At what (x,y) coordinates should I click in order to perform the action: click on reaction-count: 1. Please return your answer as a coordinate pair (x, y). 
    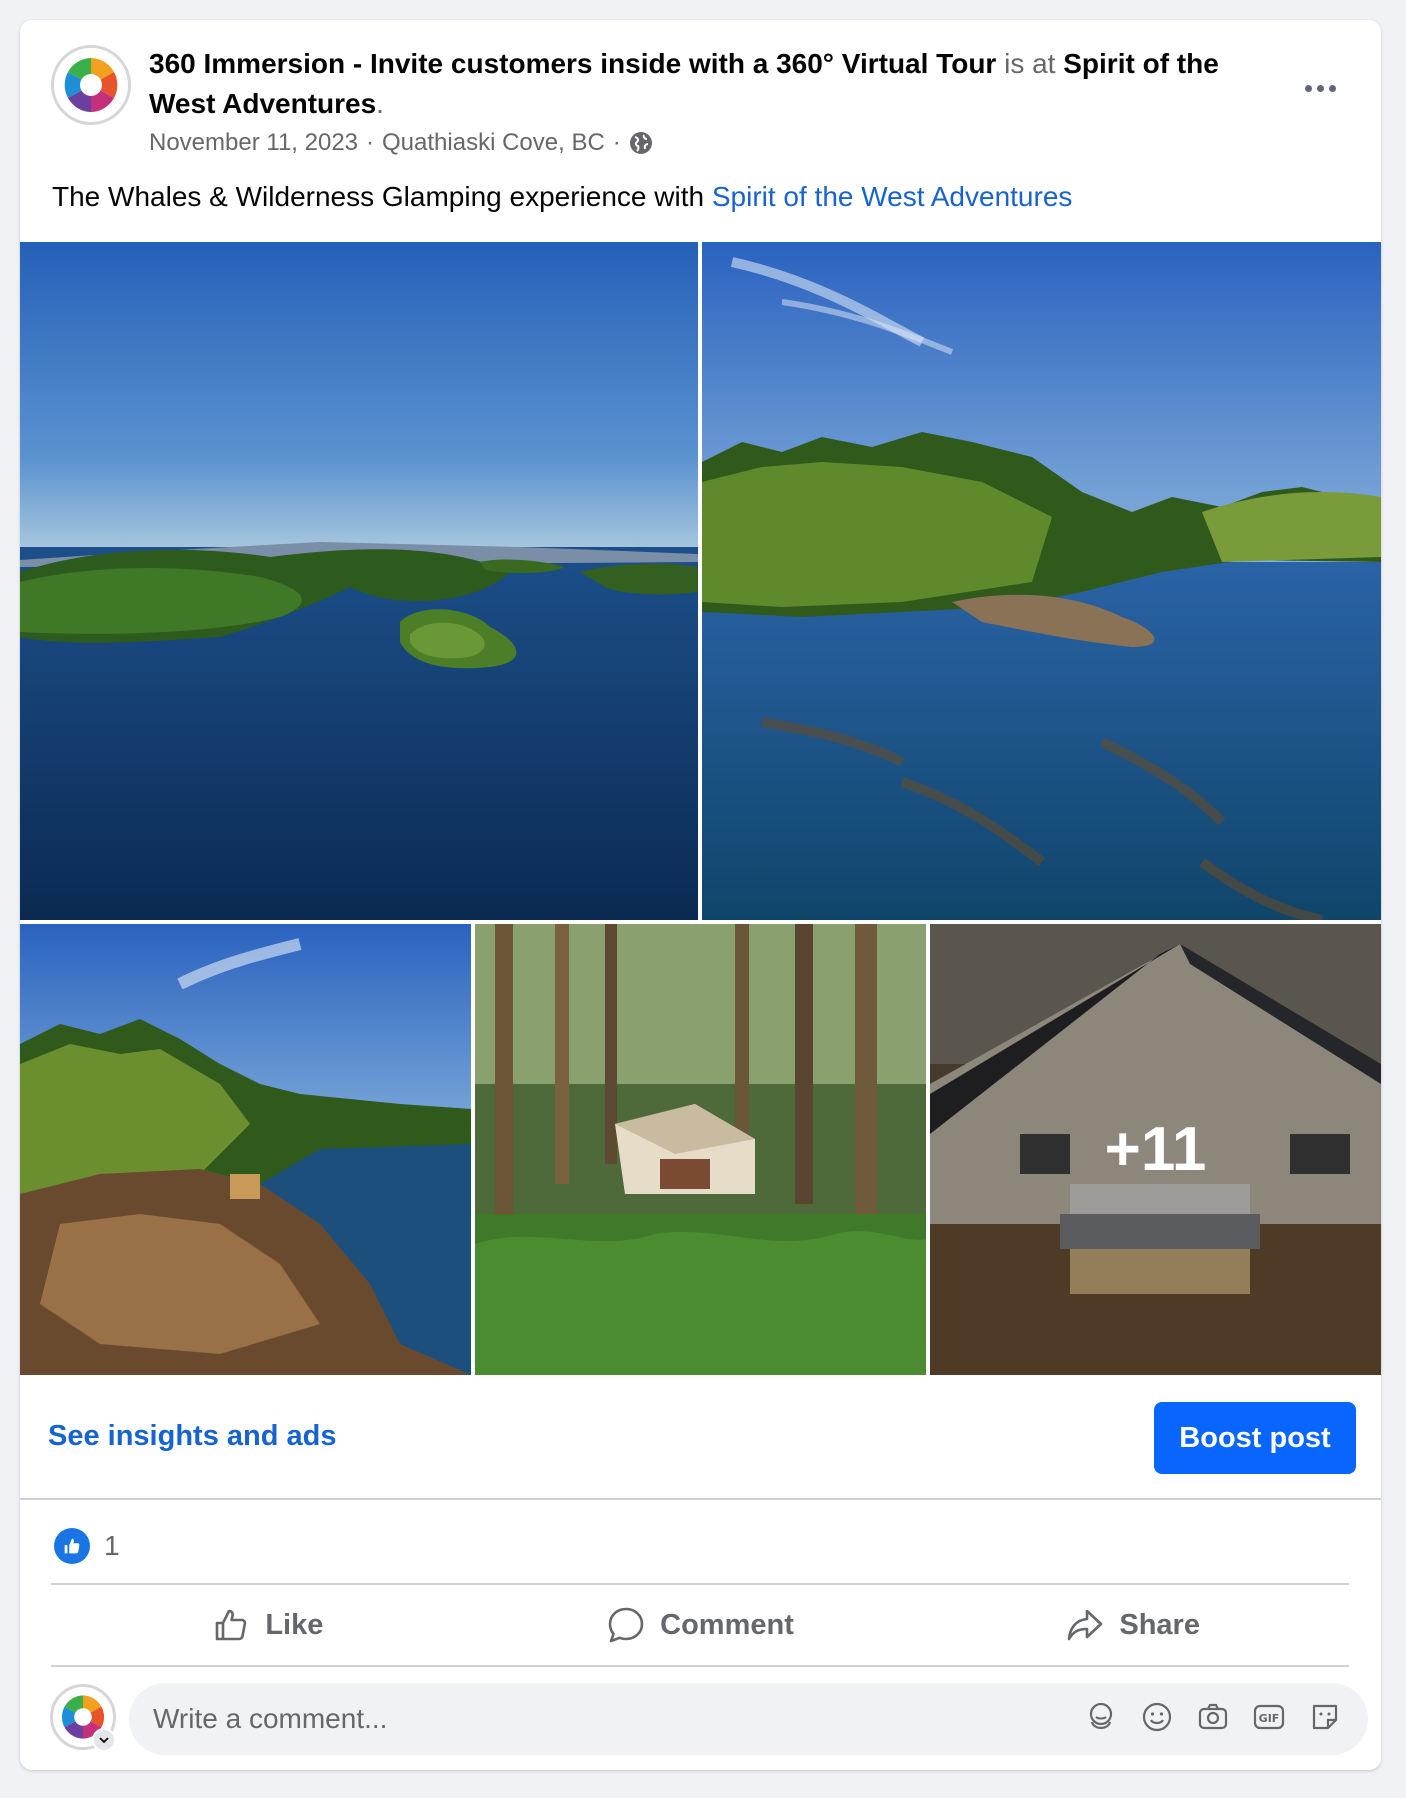
    Looking at the image, I should click on (112, 1545).